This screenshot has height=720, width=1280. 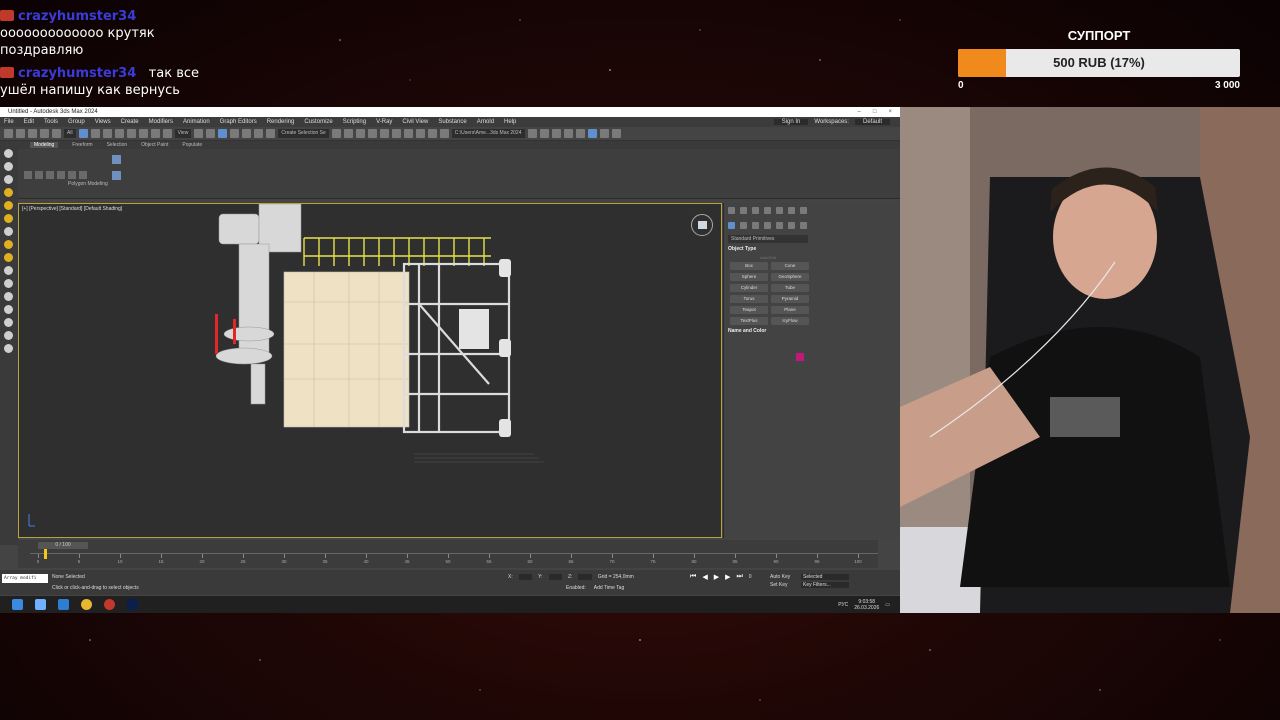 What do you see at coordinates (372, 133) in the screenshot?
I see `toggle-ribbon-icon` at bounding box center [372, 133].